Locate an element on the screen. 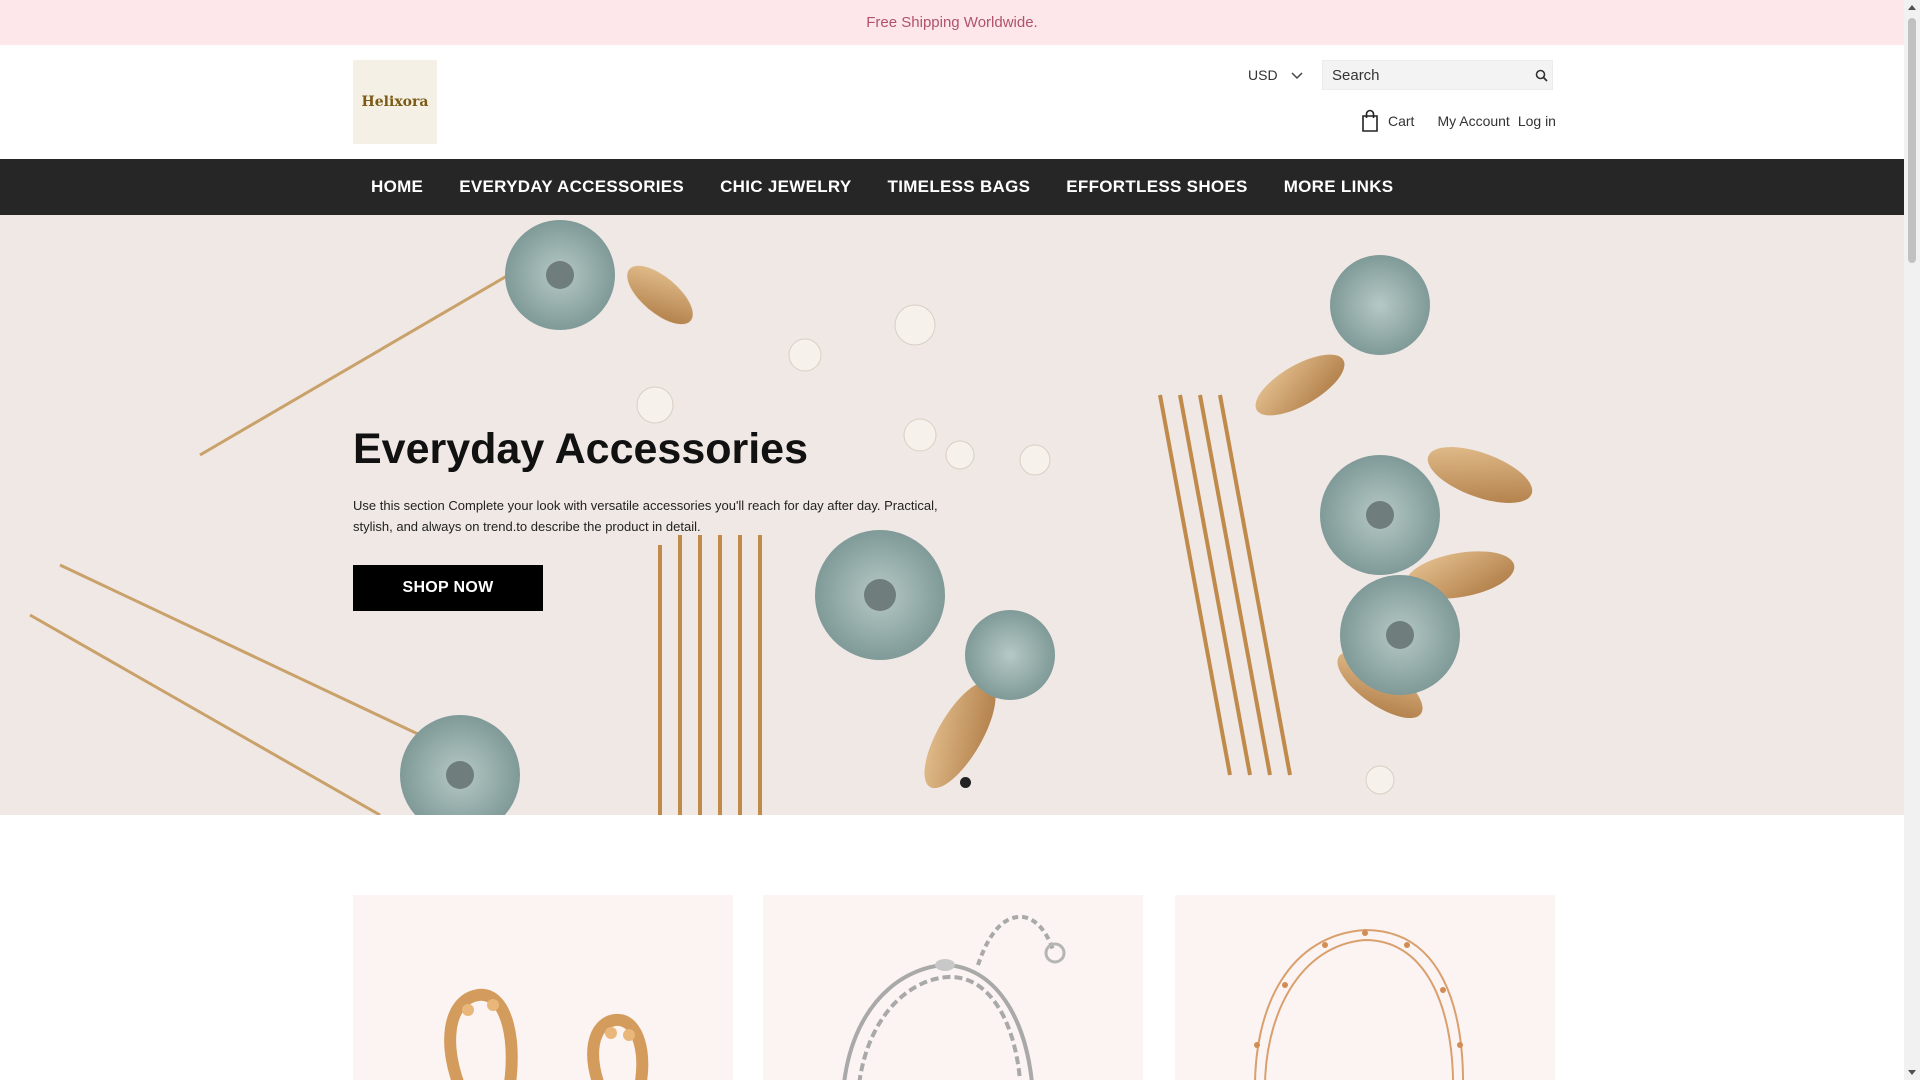 This screenshot has width=1920, height=1080. announcement-text: Free Shipping Worldwide. is located at coordinates (952, 22).